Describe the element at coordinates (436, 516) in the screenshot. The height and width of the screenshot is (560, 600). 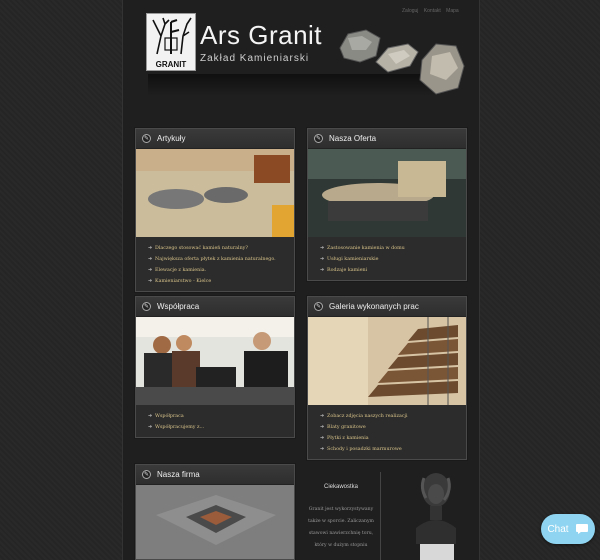
I see `bust-sculpture-image` at that location.